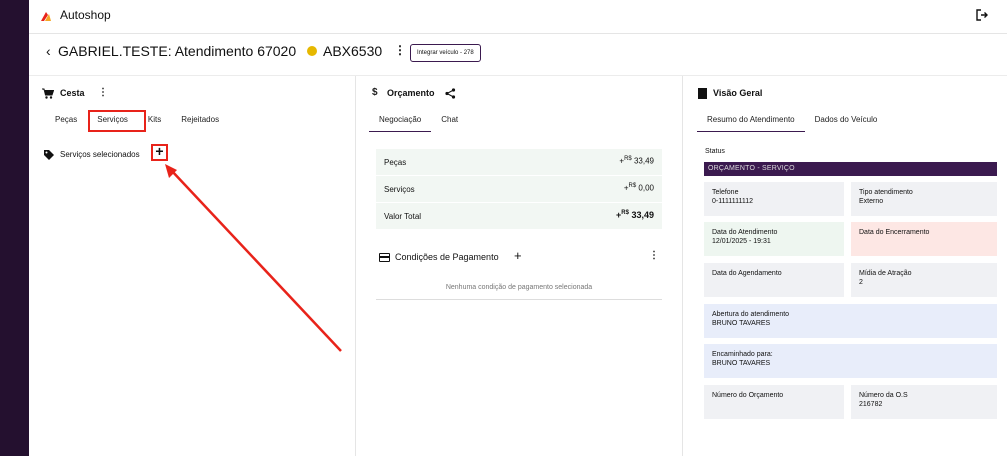 The width and height of the screenshot is (1007, 456). Describe the element at coordinates (384, 257) in the screenshot. I see `credit-card-icon` at that location.